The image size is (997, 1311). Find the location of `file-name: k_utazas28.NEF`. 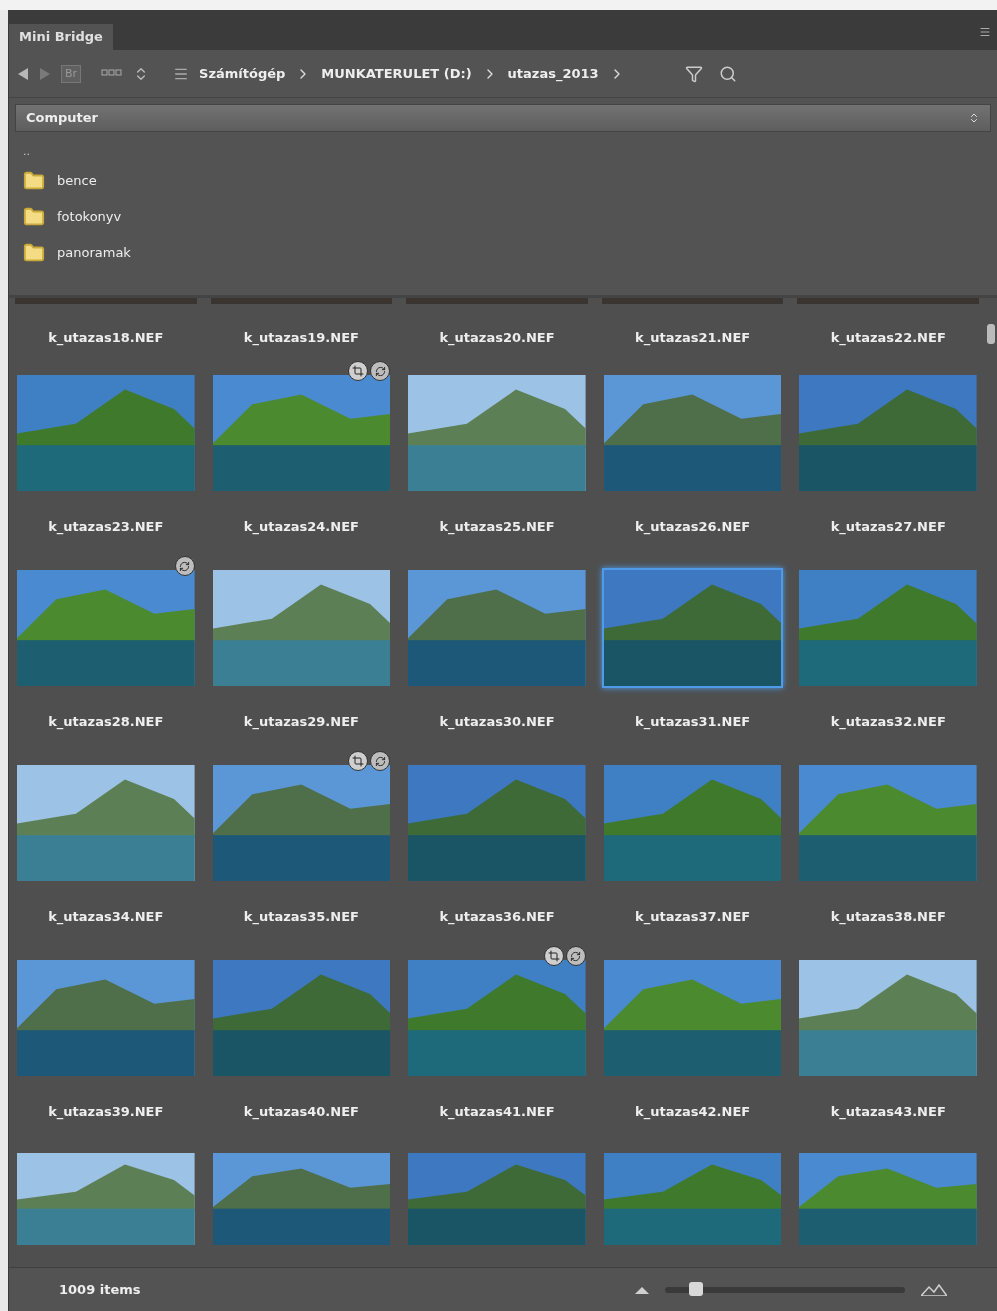

file-name: k_utazas28.NEF is located at coordinates (106, 722).